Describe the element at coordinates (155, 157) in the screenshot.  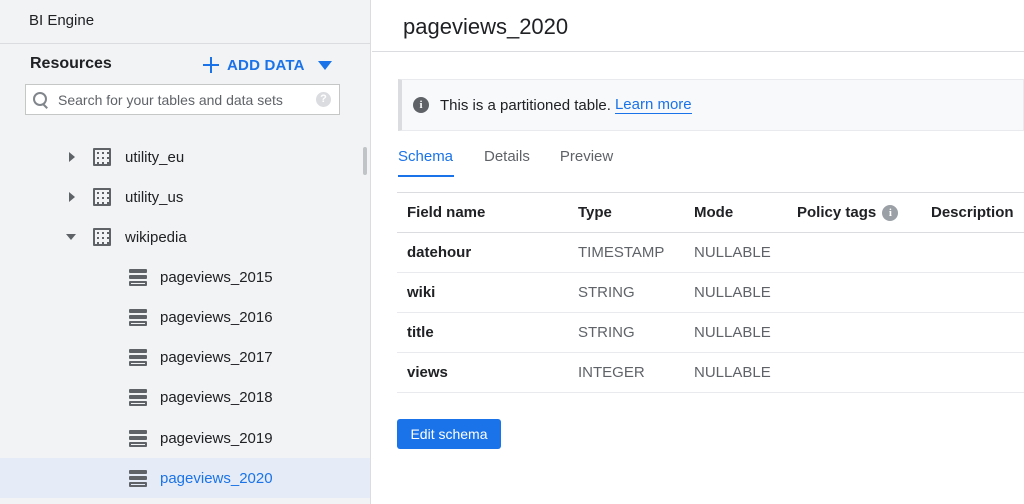
I see `tree-item-label: utility_eu` at that location.